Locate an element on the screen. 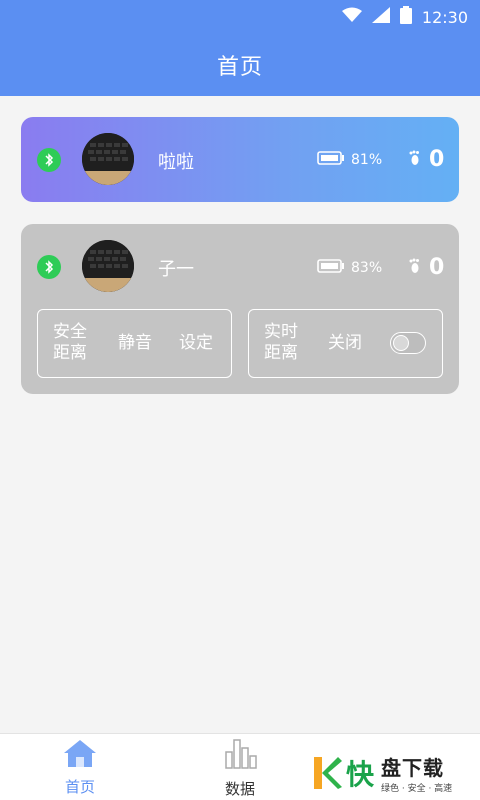  options-group-left: 安全 距离 静音 设定 is located at coordinates (134, 343).